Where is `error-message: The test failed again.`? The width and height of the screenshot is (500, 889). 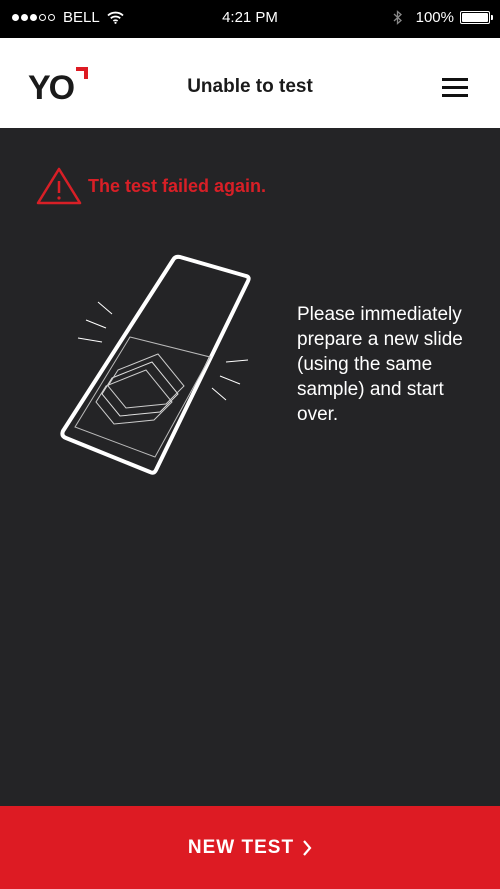
error-message: The test failed again. is located at coordinates (177, 185).